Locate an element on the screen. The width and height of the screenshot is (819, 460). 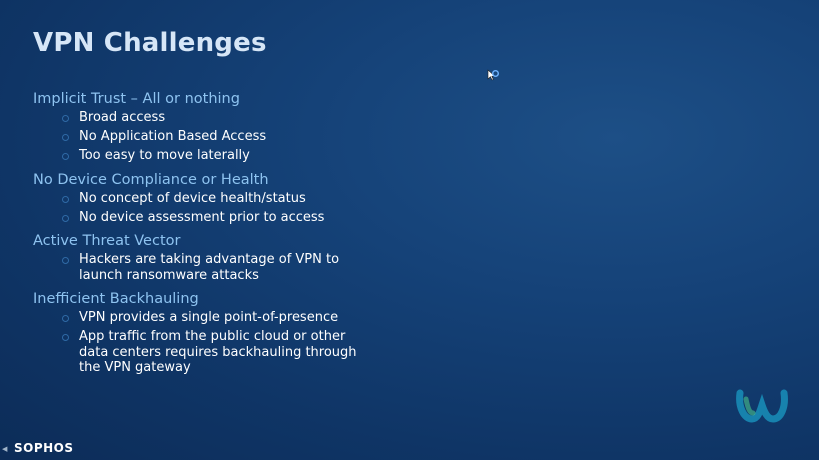
bullet-item: No Application Based Access is located at coordinates (198, 137).